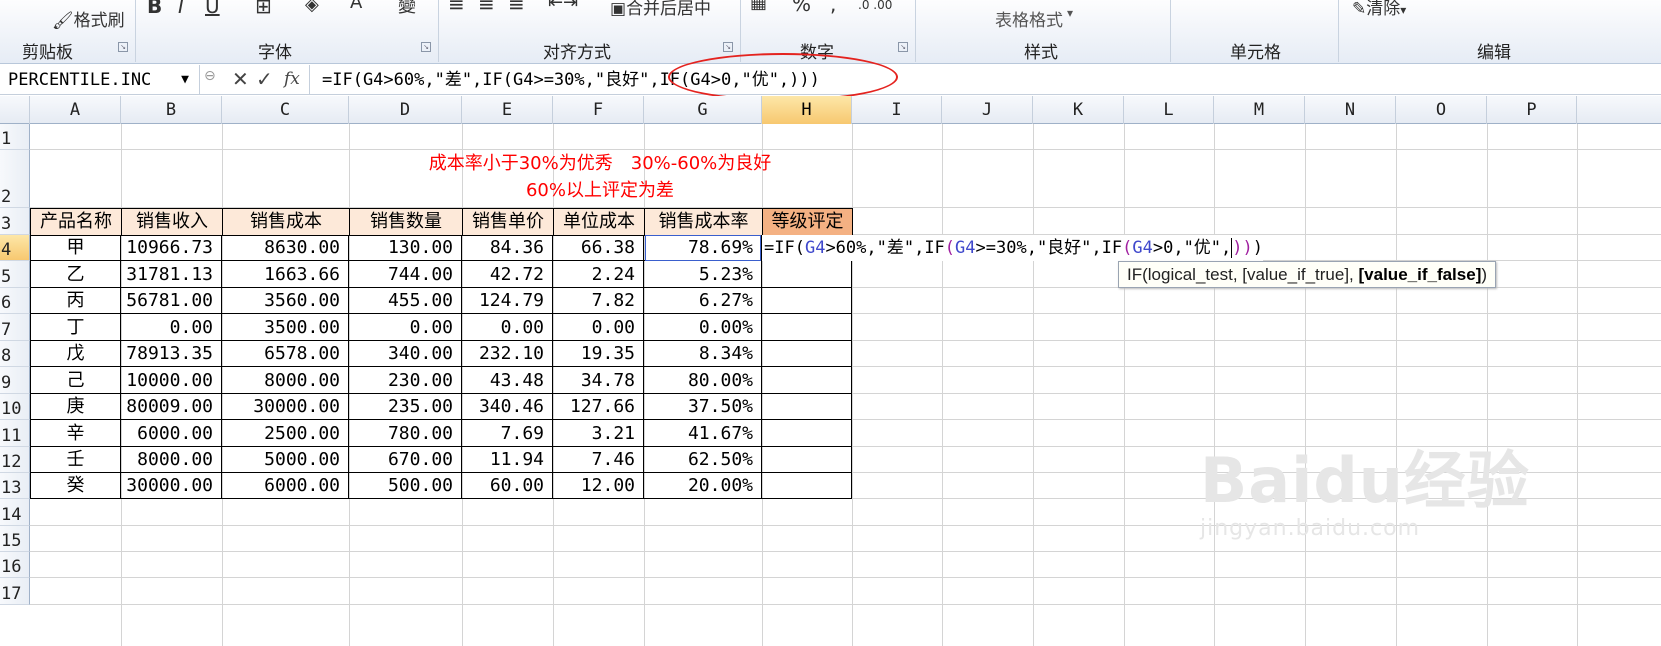  What do you see at coordinates (15, 179) in the screenshot?
I see `row-header-2: 2` at bounding box center [15, 179].